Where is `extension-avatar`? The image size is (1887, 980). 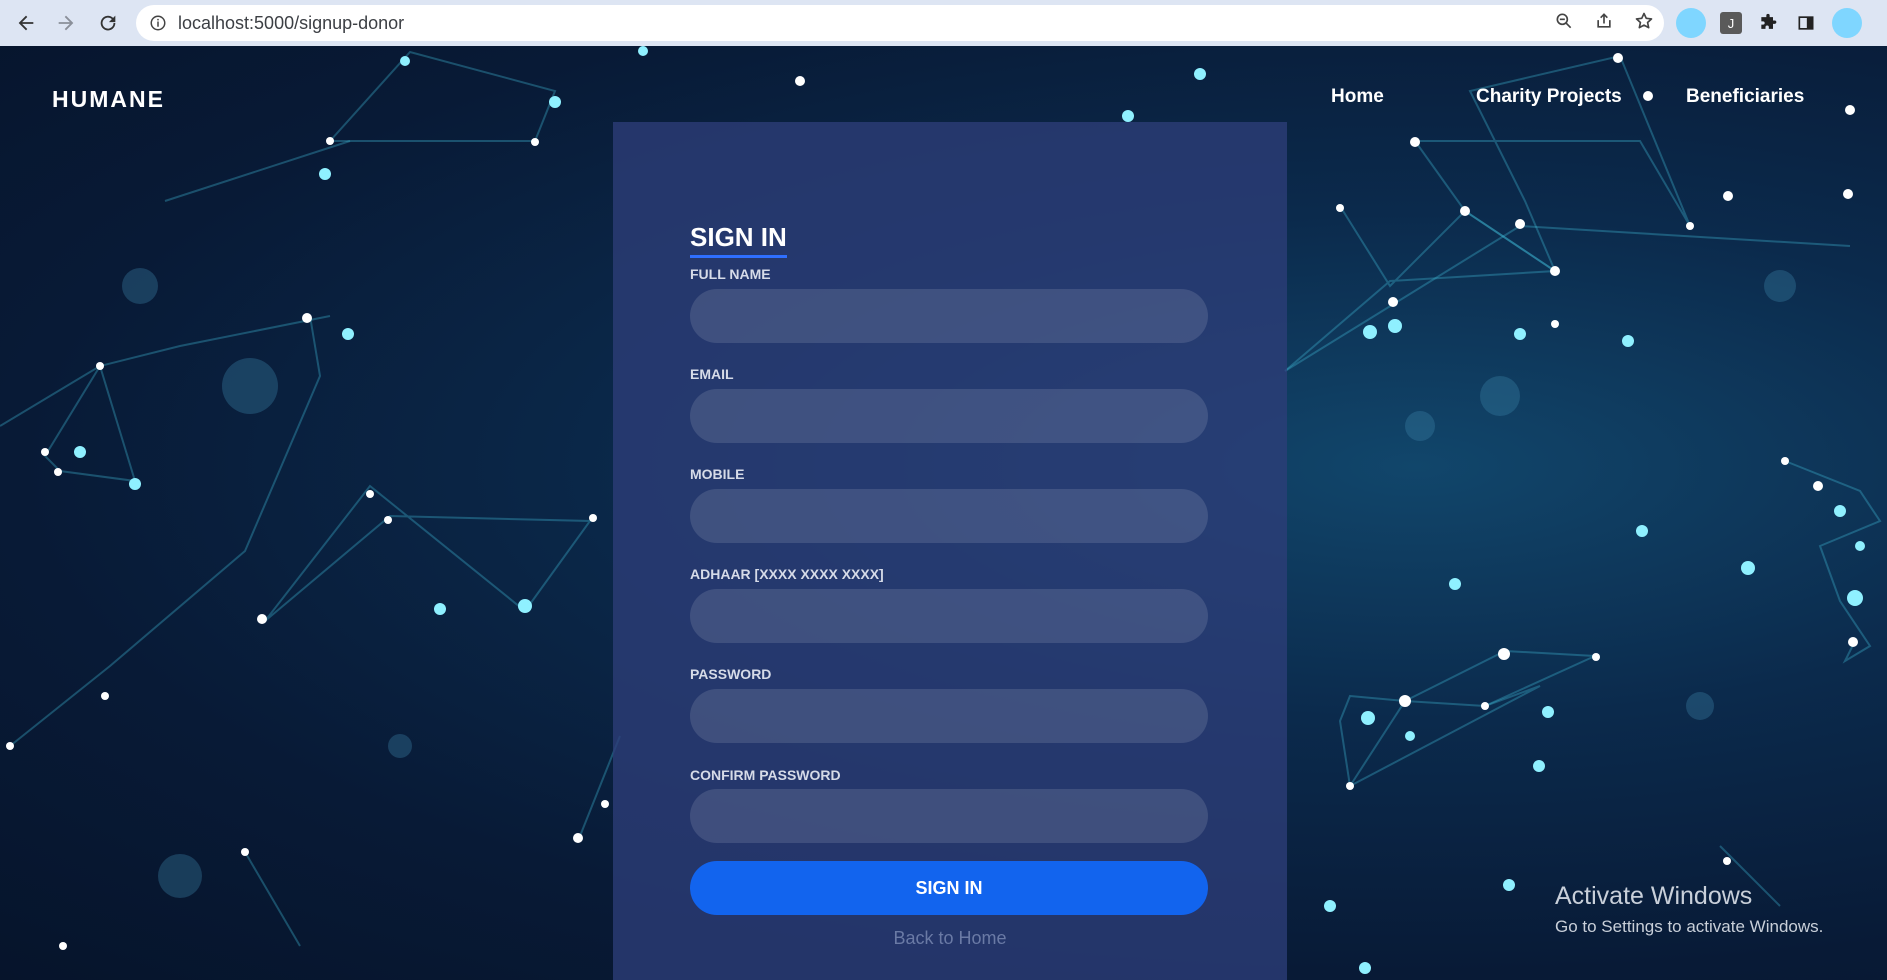 extension-avatar is located at coordinates (1691, 23).